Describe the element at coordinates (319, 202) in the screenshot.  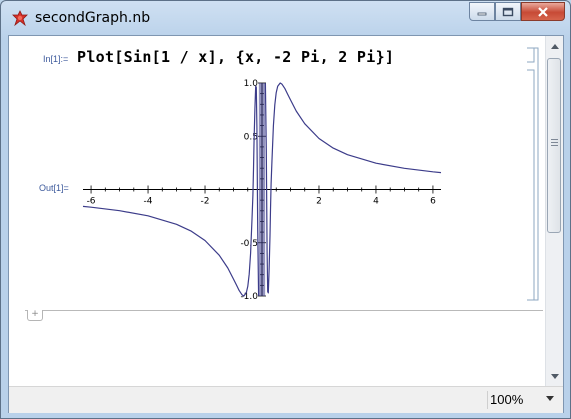
I see `x-tick-label: 2` at that location.